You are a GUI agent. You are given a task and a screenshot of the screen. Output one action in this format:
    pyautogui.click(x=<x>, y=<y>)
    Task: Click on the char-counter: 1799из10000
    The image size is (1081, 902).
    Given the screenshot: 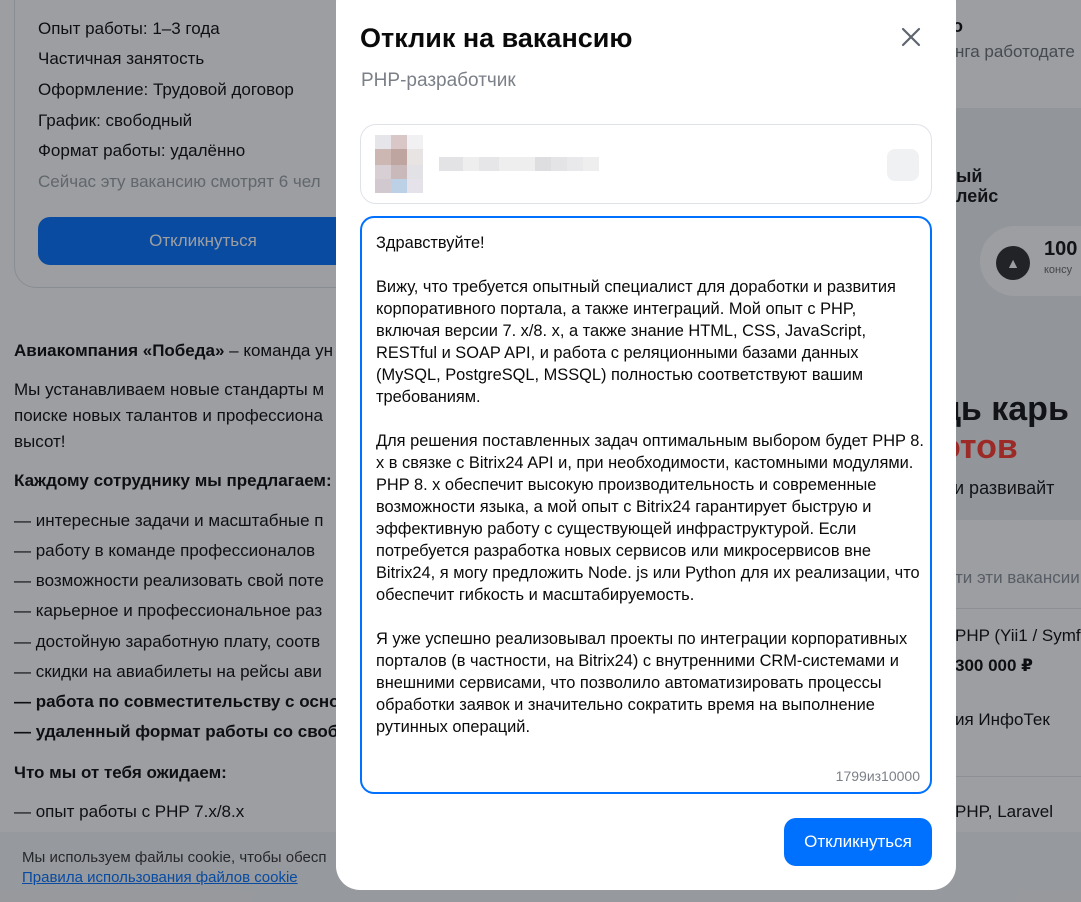 What is the action you would take?
    pyautogui.click(x=877, y=776)
    